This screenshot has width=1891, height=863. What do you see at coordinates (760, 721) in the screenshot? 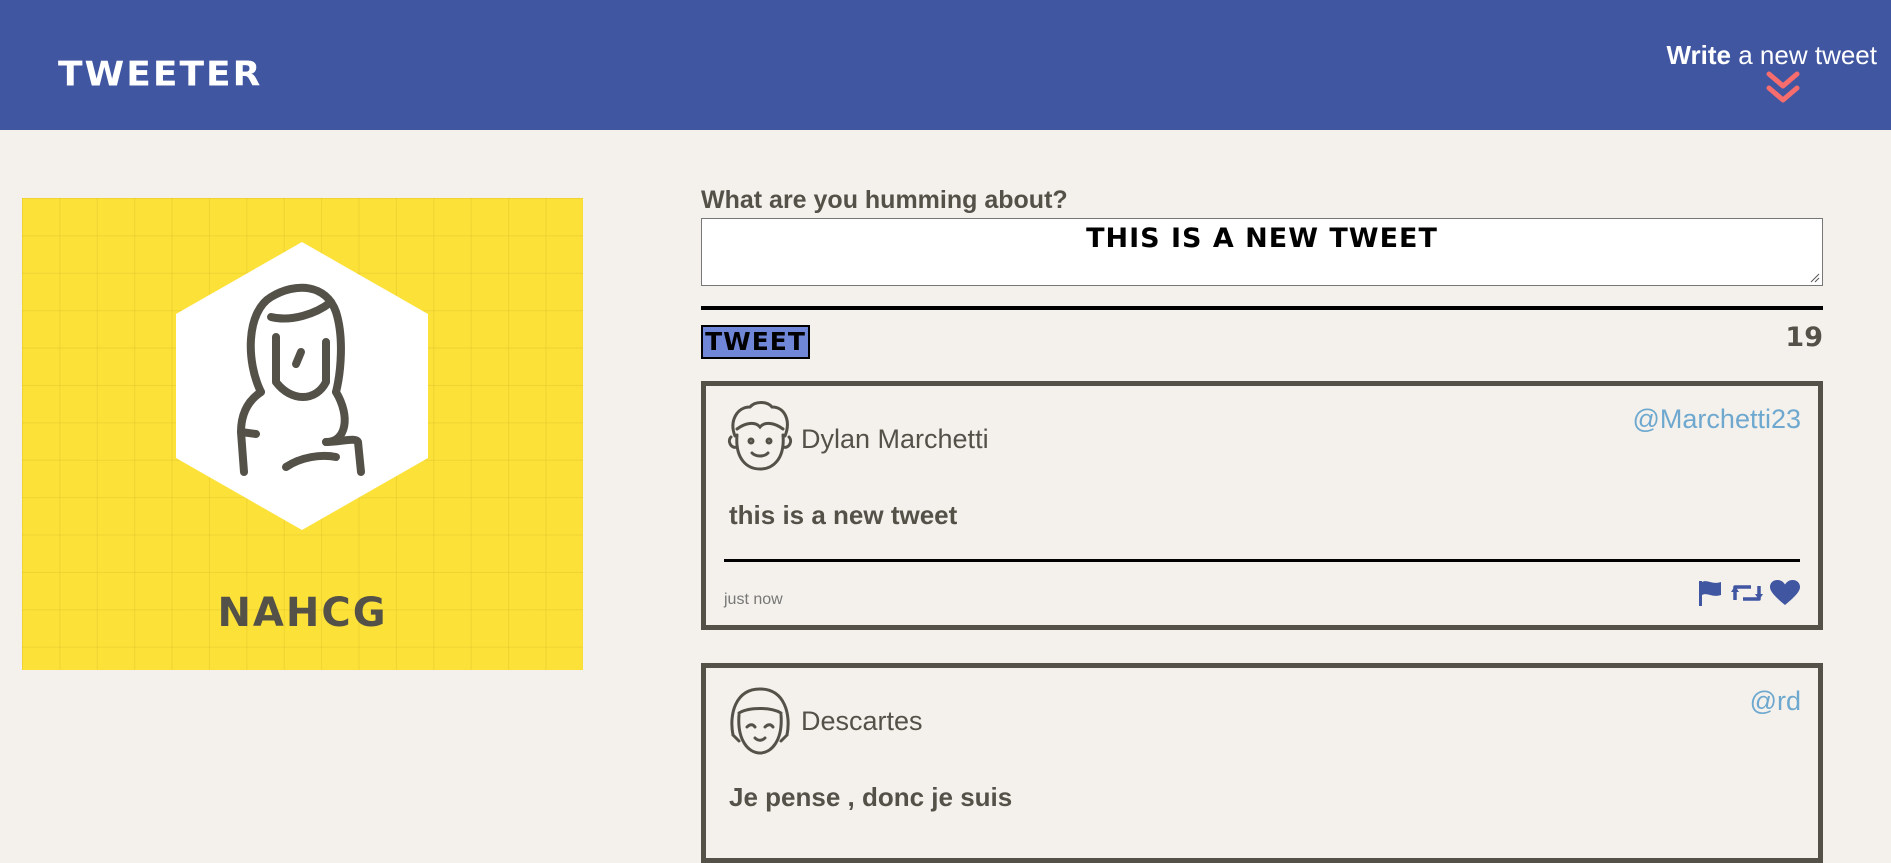
I see `bob-hair-avatar-icon` at bounding box center [760, 721].